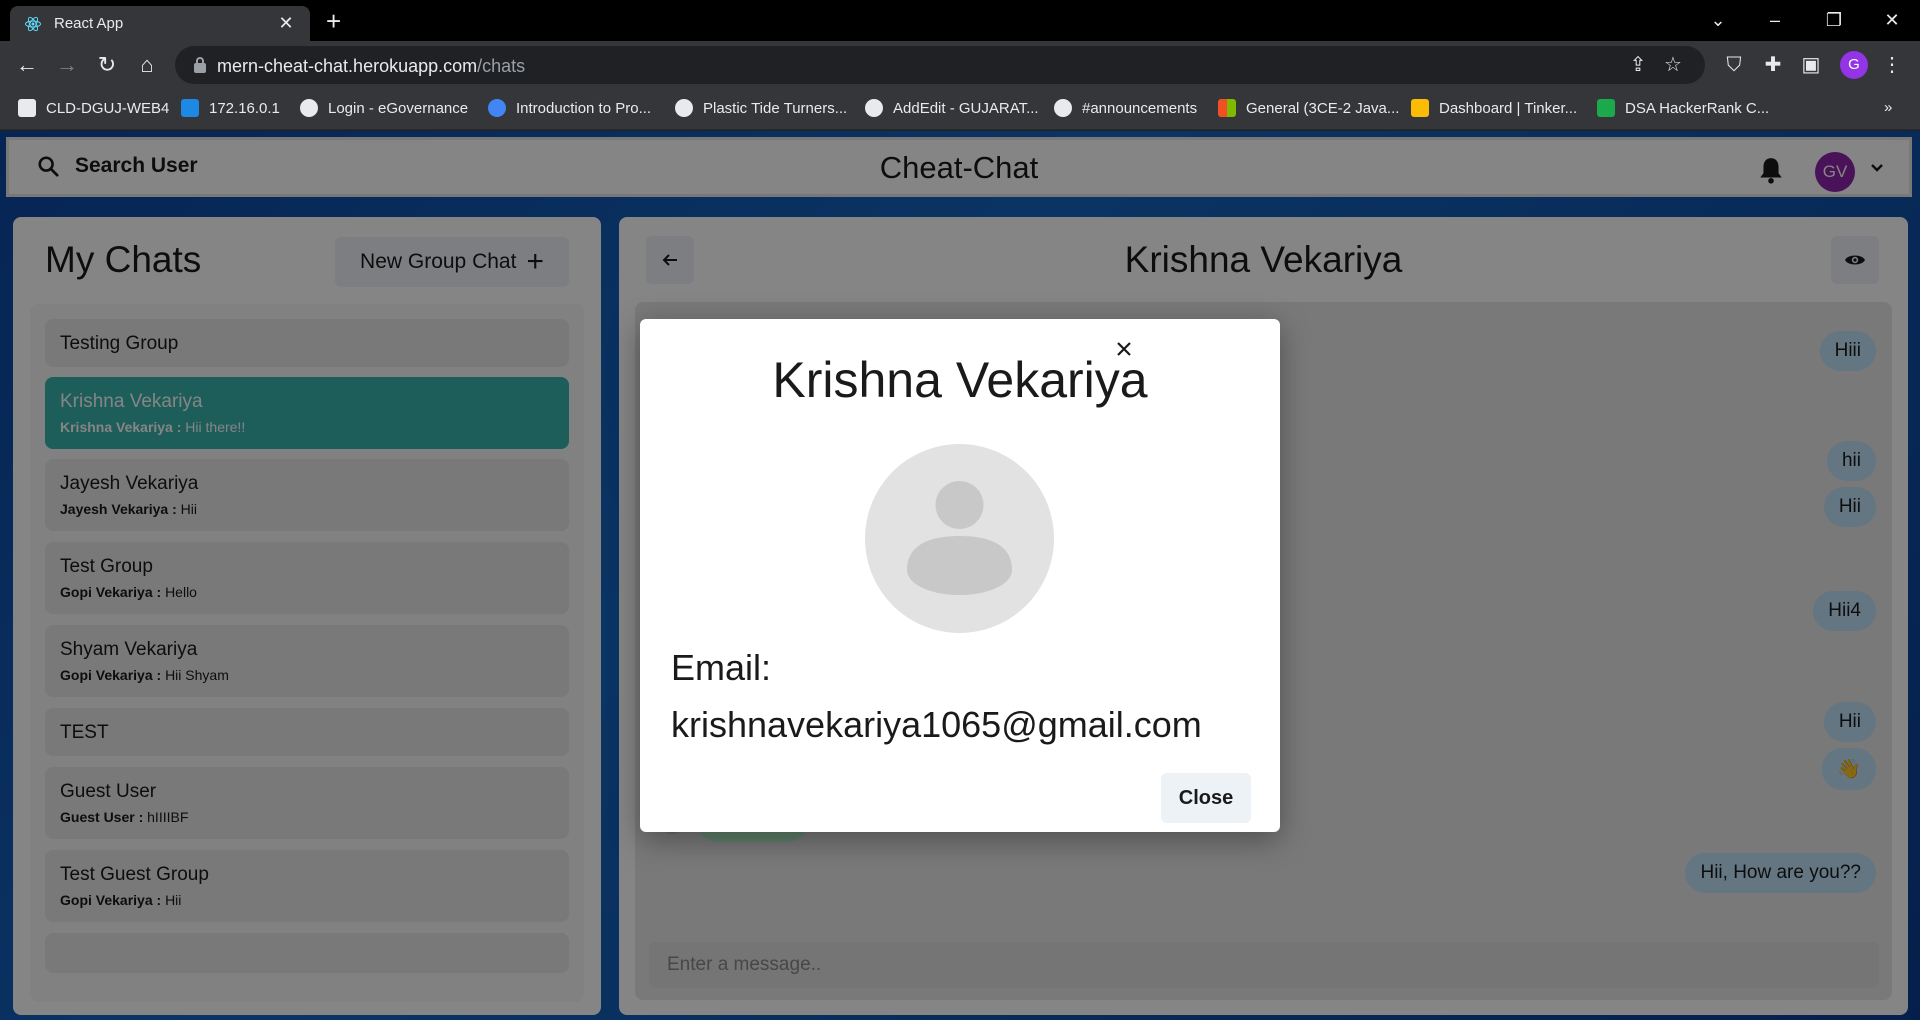 The image size is (1920, 1020). Describe the element at coordinates (286, 23) in the screenshot. I see `tab-close-icon: ✕` at that location.